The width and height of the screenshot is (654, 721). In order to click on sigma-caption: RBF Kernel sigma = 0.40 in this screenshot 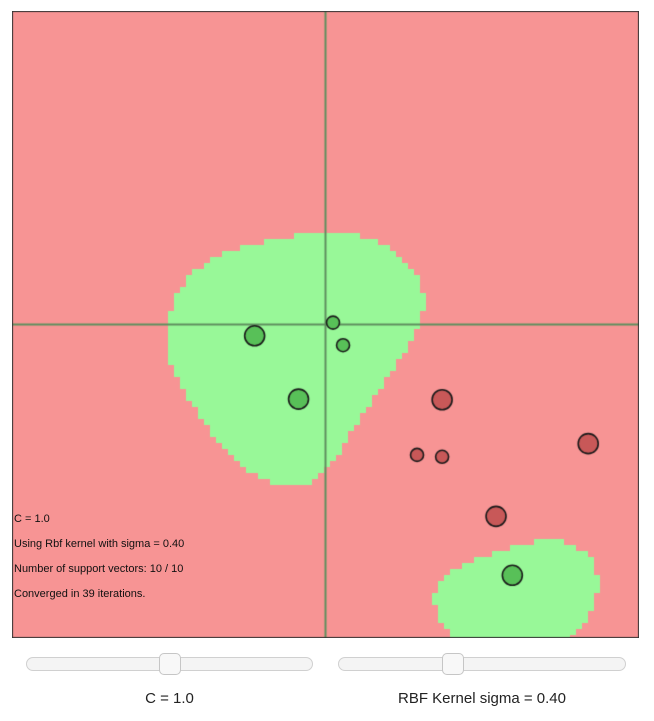, I will do `click(482, 698)`.